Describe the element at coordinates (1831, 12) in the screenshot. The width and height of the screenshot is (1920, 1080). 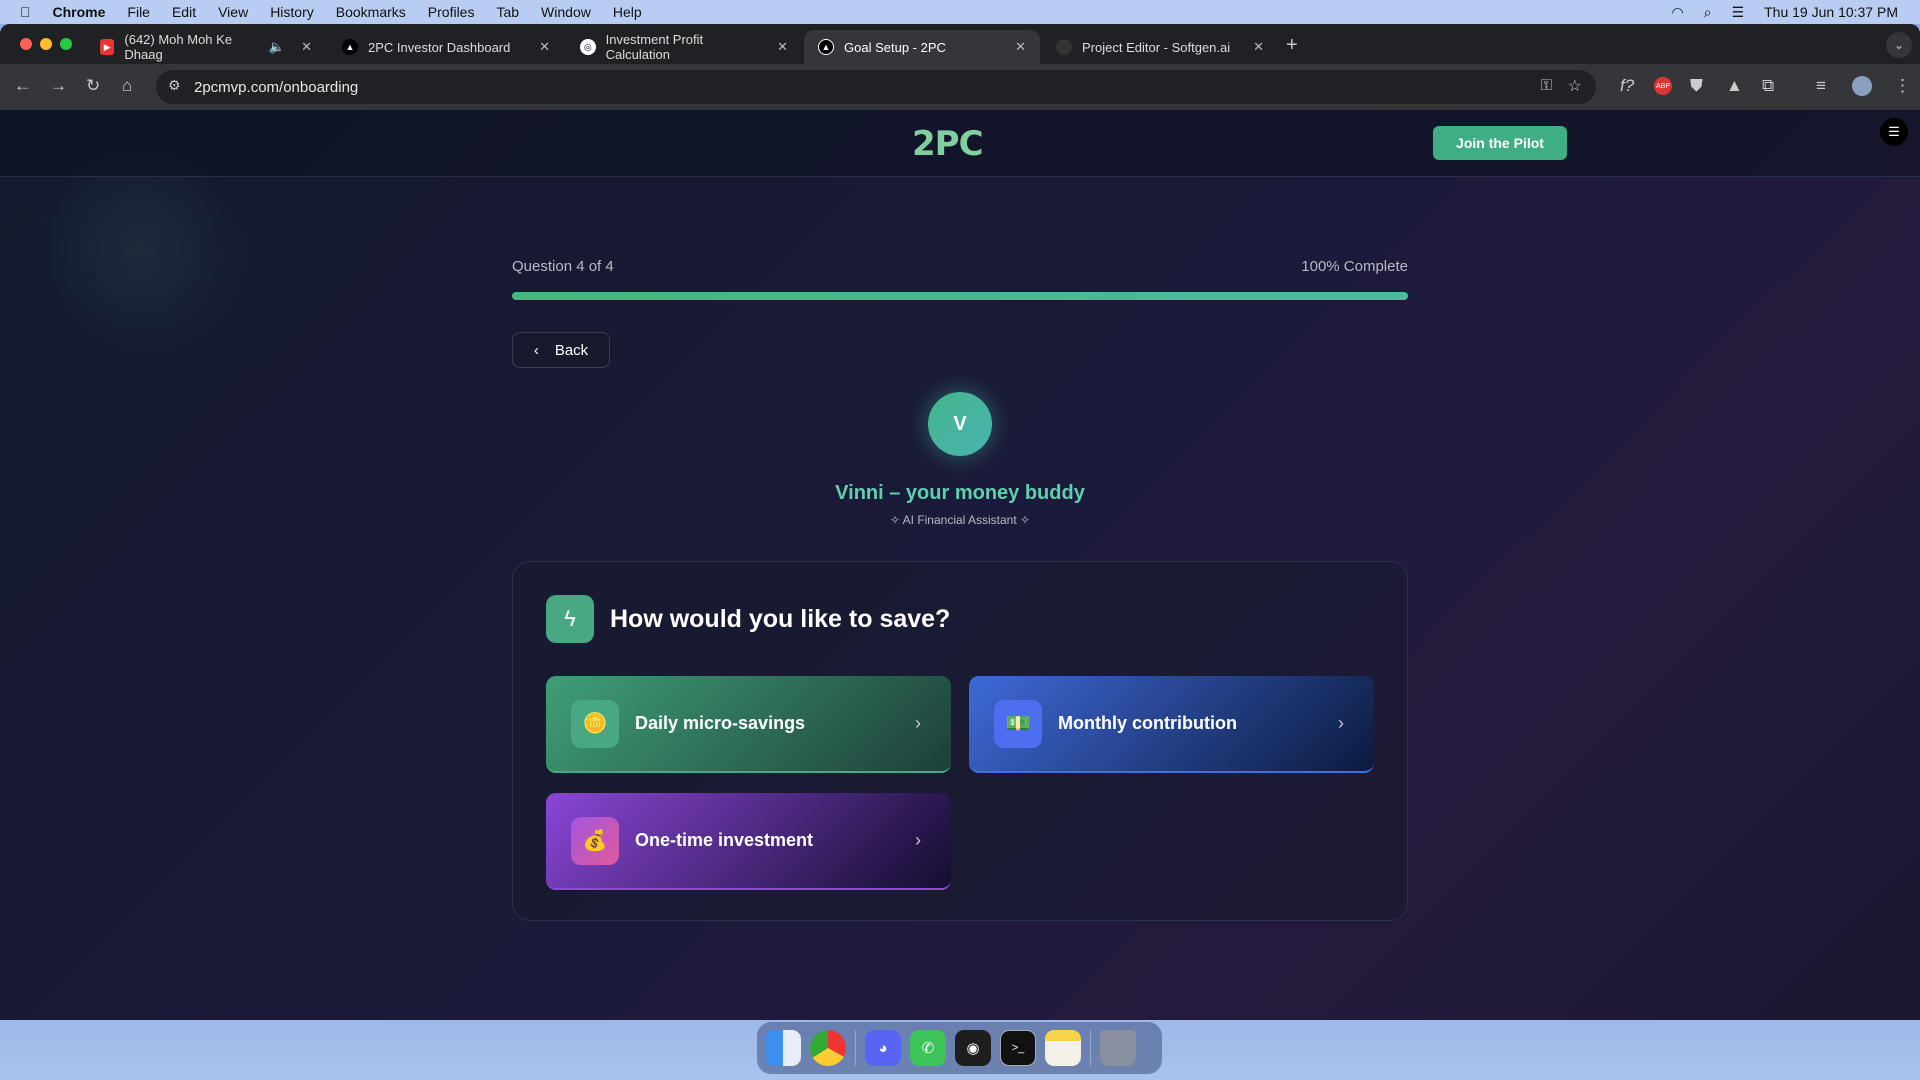
I see `clock: Thu 19 Jun 10:37 PM` at that location.